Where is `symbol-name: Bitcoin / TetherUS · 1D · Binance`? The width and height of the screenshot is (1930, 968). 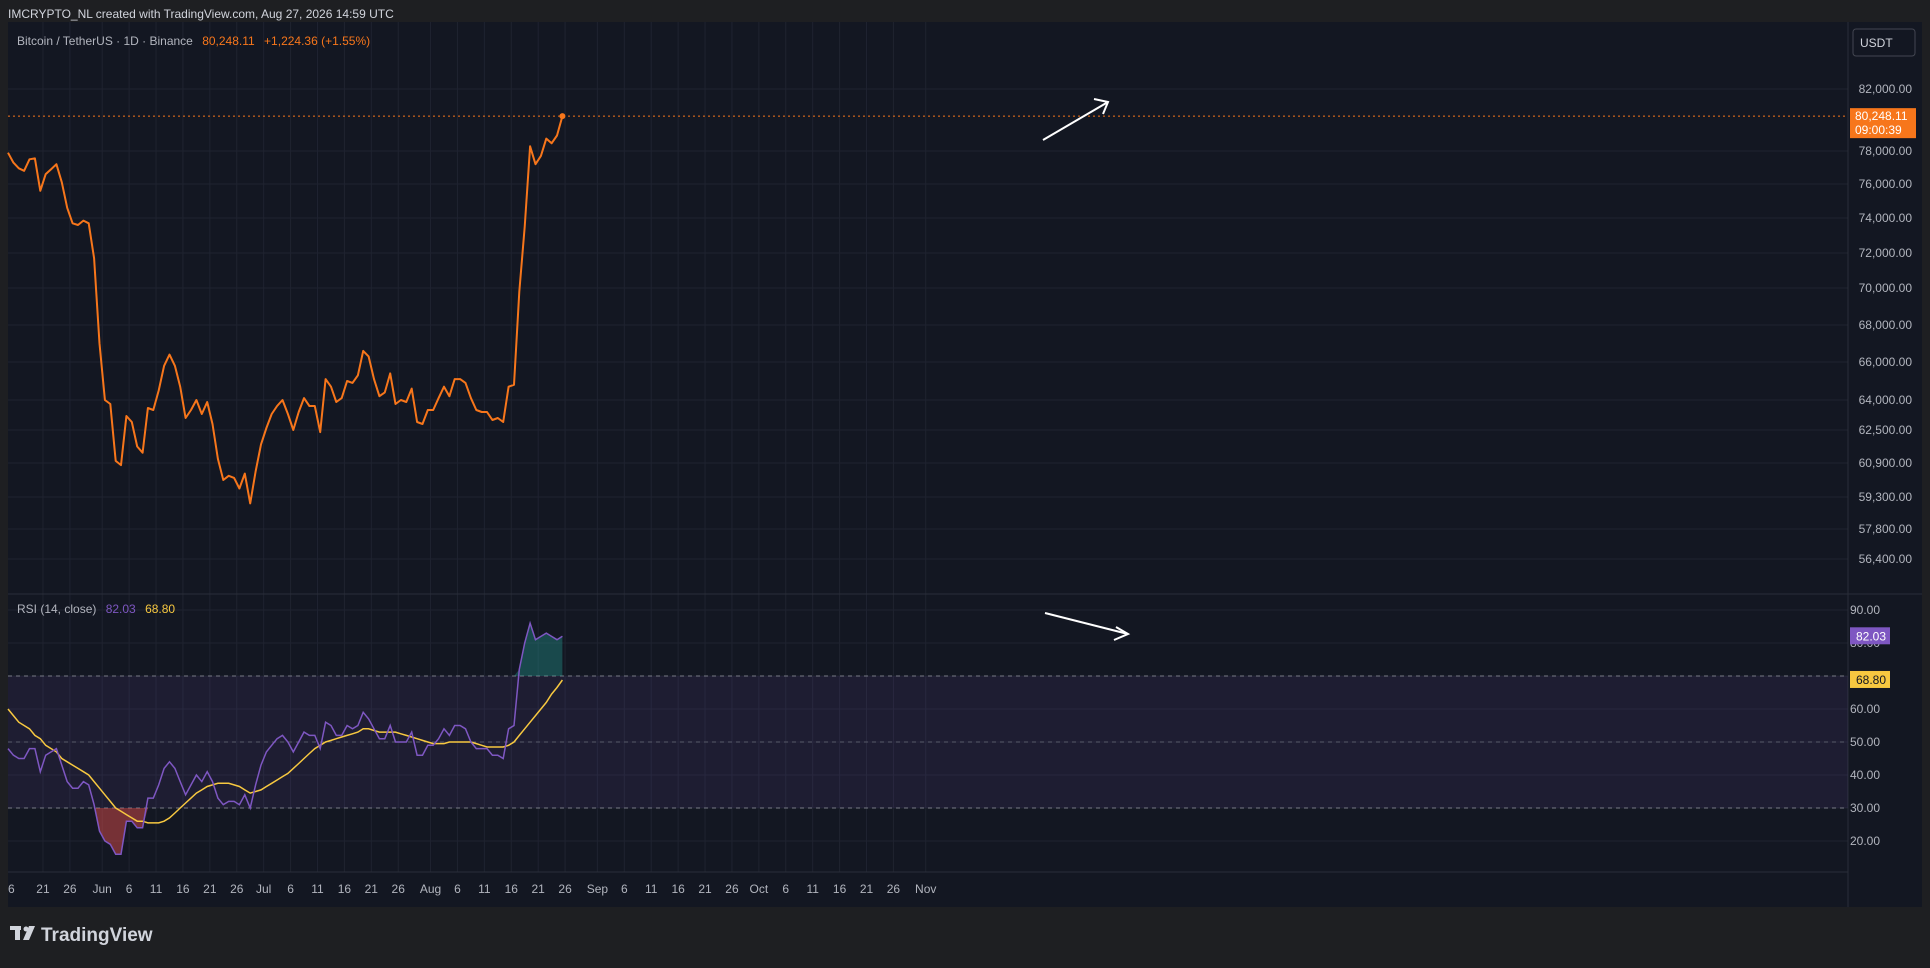
symbol-name: Bitcoin / TetherUS · 1D · Binance is located at coordinates (105, 41).